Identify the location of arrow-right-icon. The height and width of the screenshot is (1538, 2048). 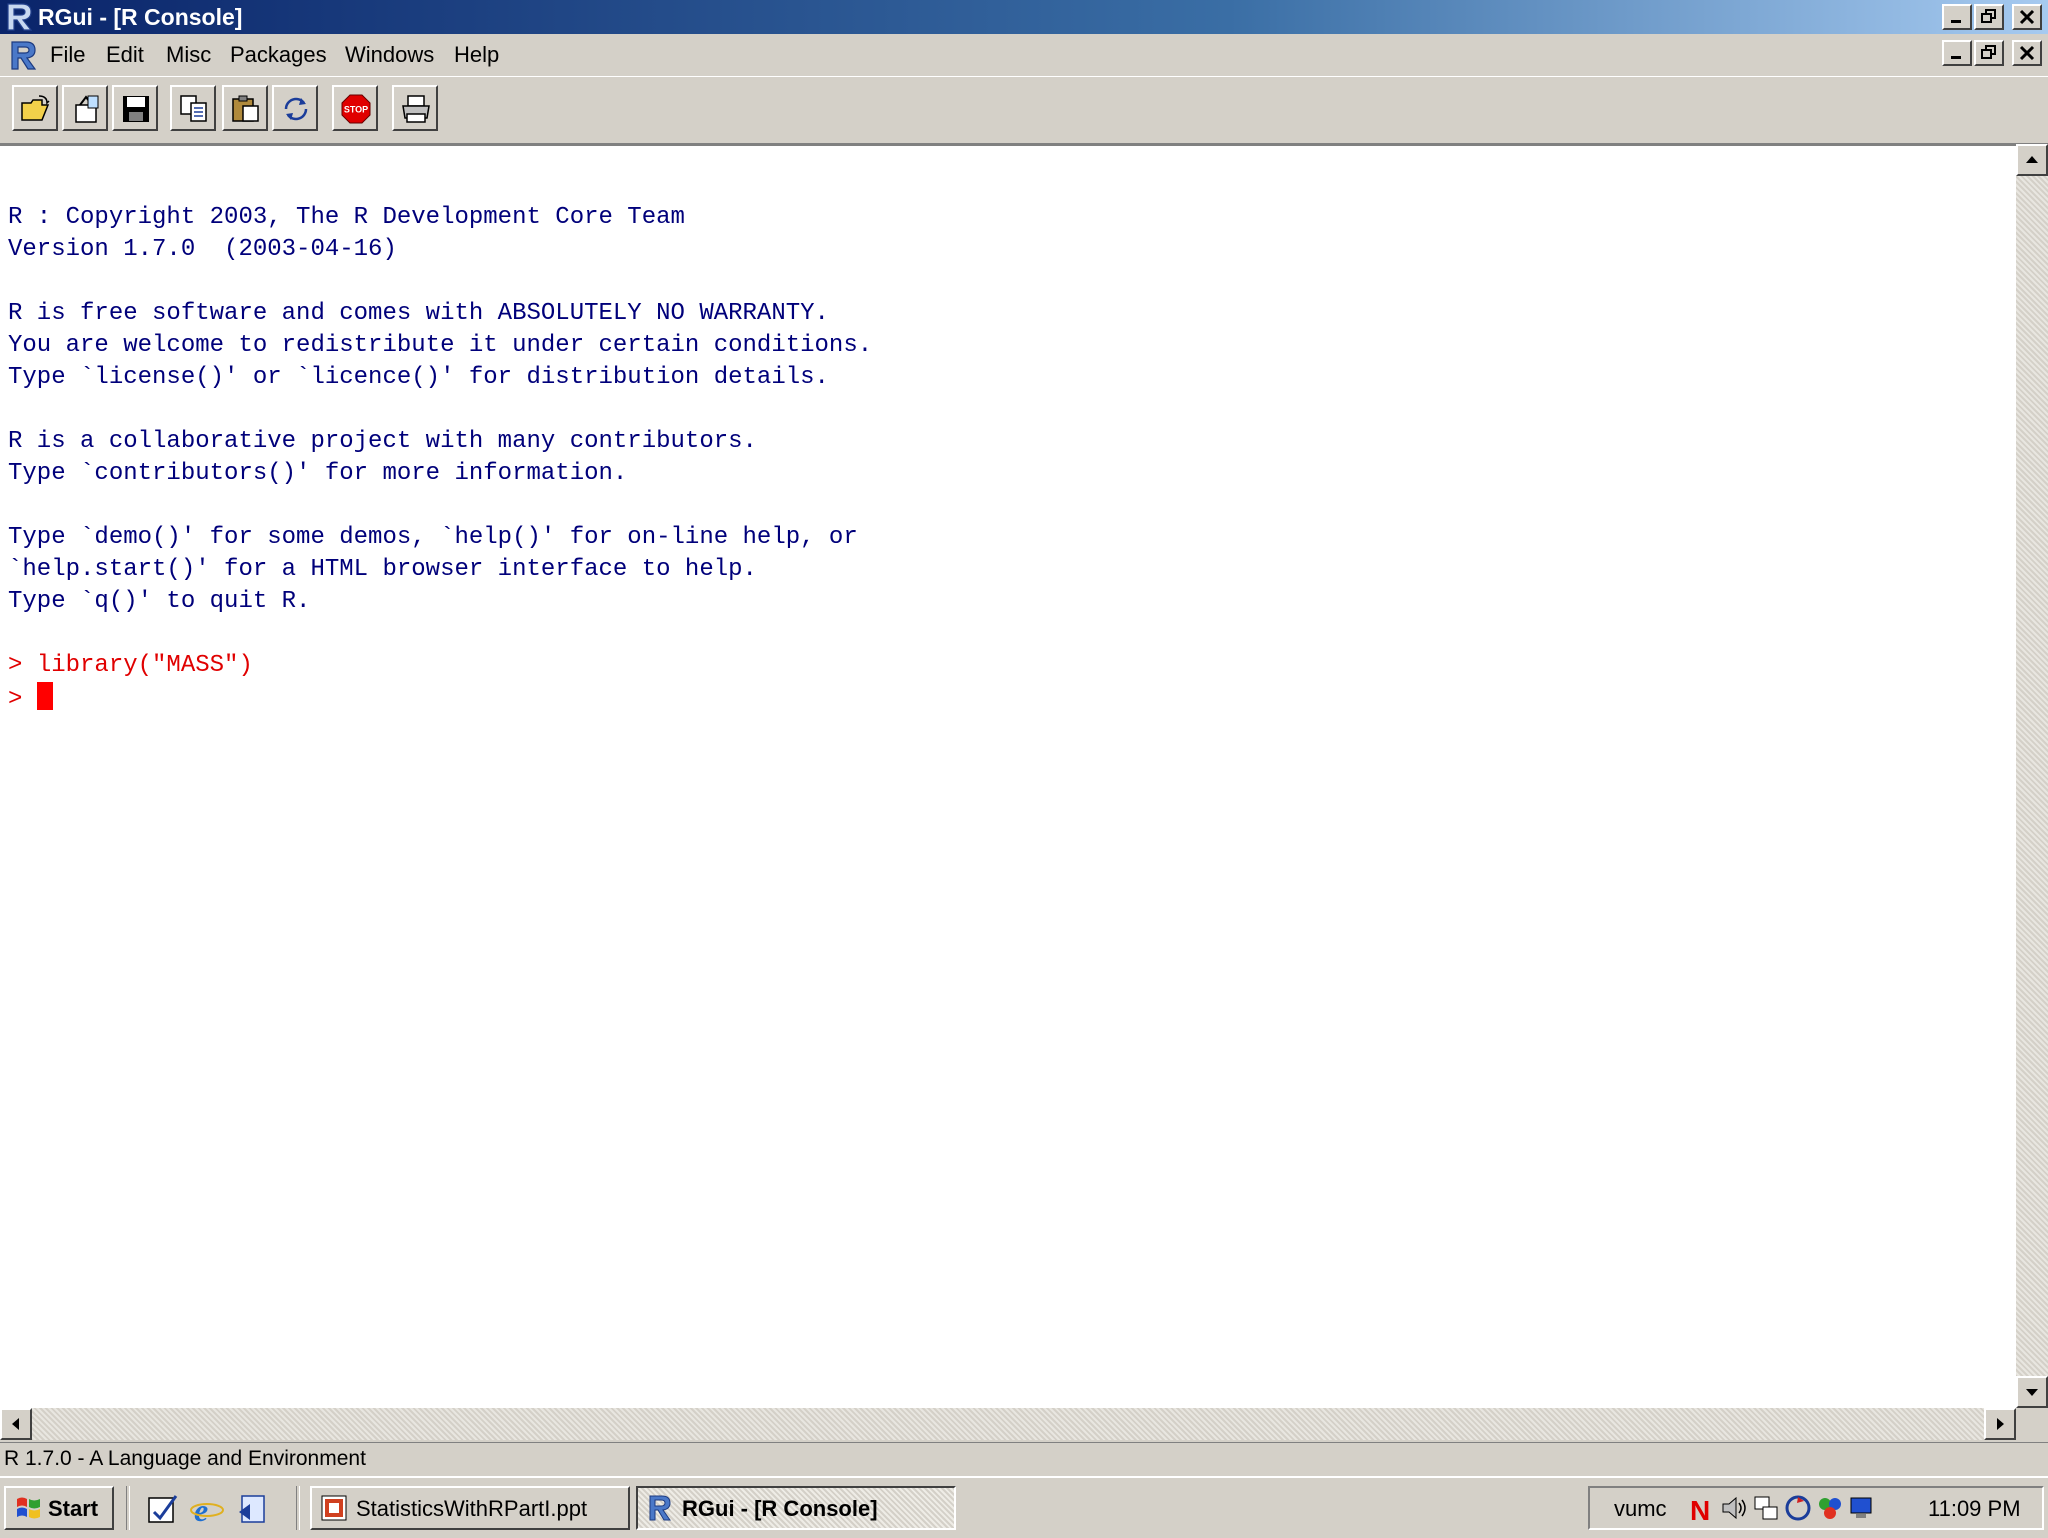
(2000, 1424).